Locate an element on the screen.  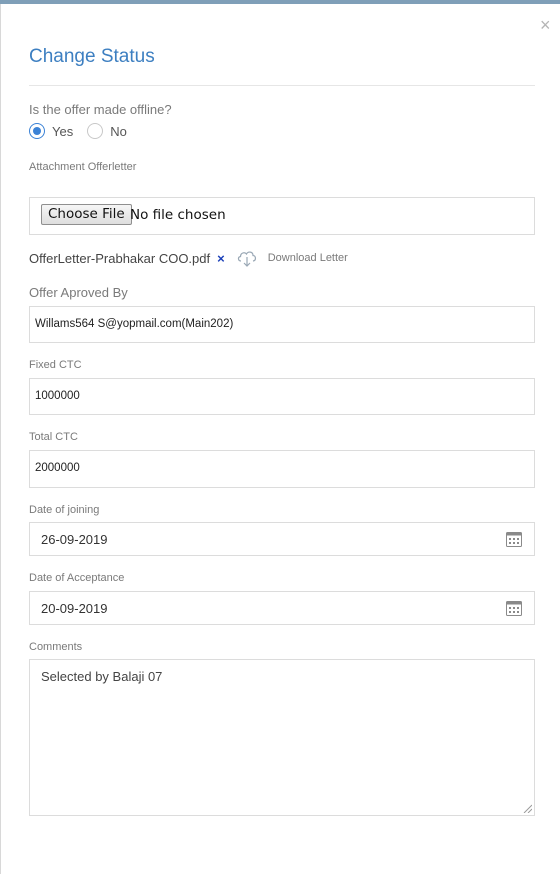
total-ctc-field: 2000000 is located at coordinates (282, 469).